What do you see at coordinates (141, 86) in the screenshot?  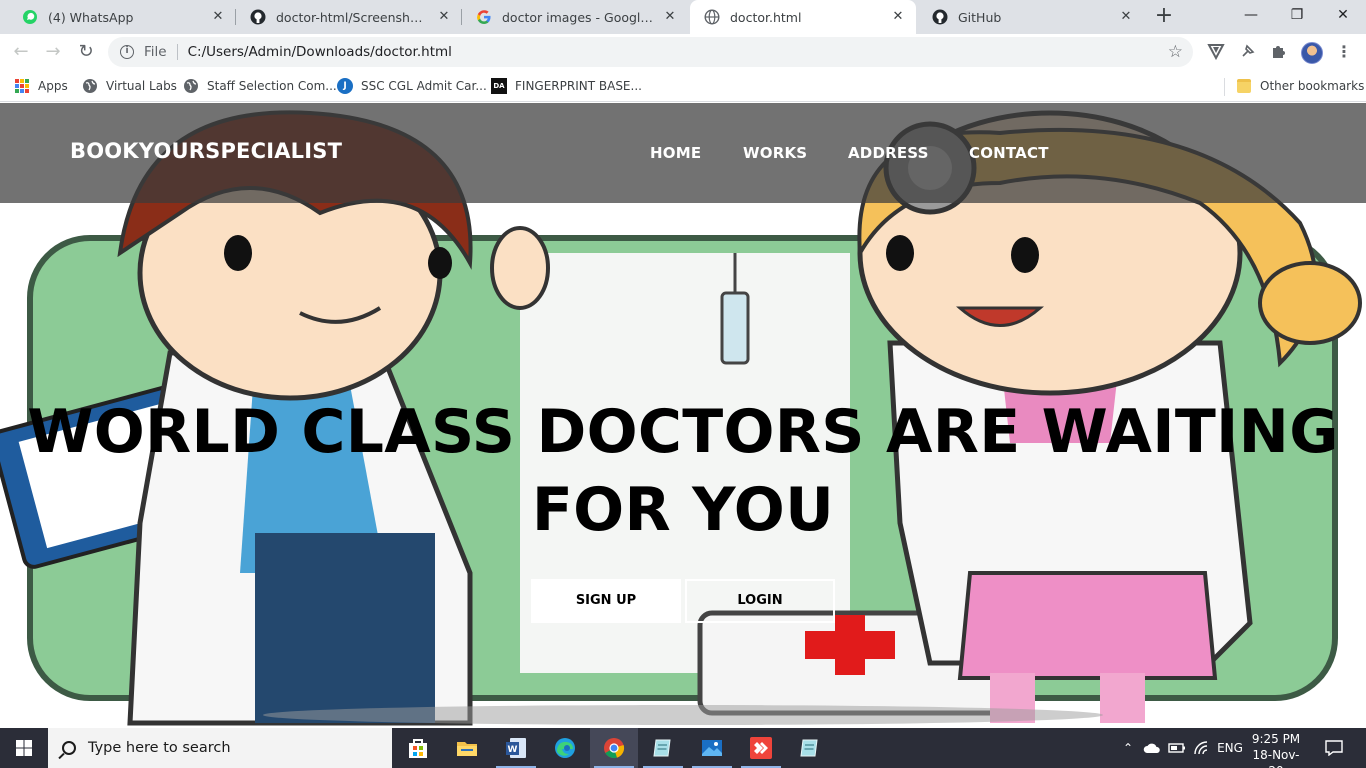 I see `bookmark-label: Virtual Labs` at bounding box center [141, 86].